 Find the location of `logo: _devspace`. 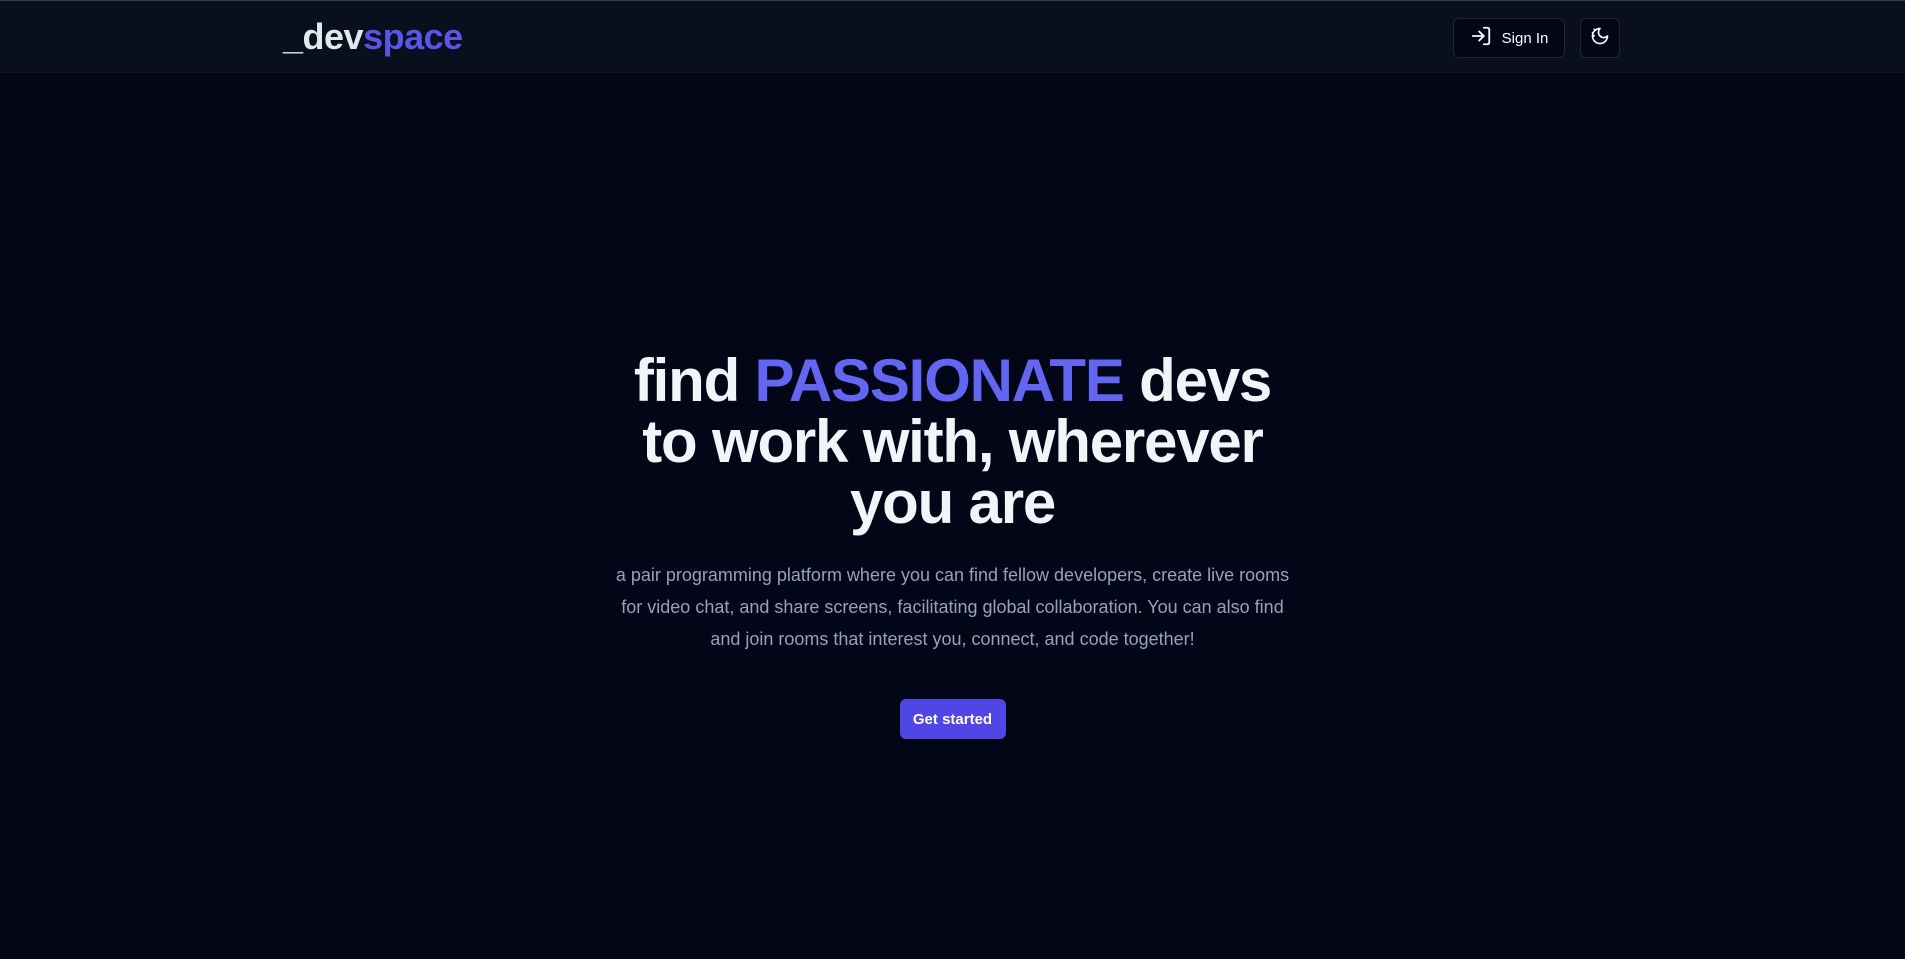

logo: _devspace is located at coordinates (373, 37).